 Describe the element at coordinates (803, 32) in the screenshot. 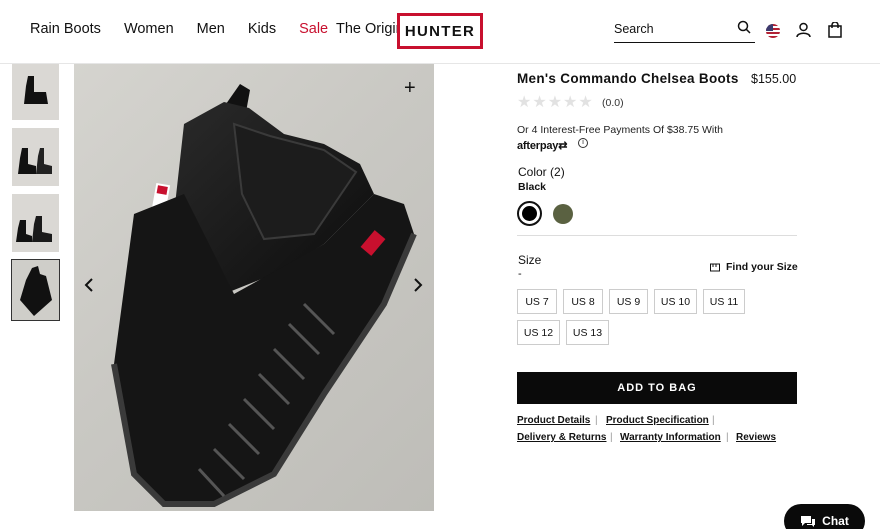

I see `account-icon` at that location.